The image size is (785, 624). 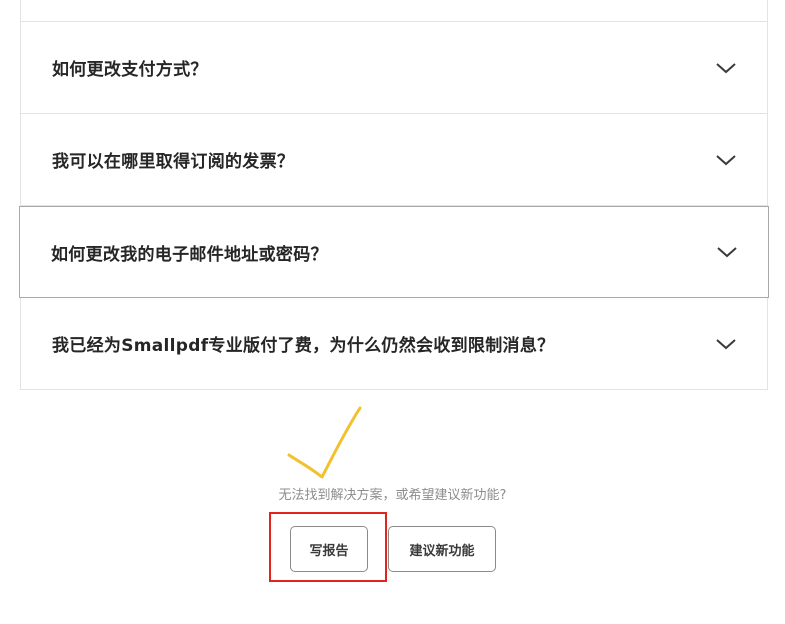 What do you see at coordinates (394, 160) in the screenshot?
I see `faq-item-invoice: 我可以在哪里取得订阅的发票？` at bounding box center [394, 160].